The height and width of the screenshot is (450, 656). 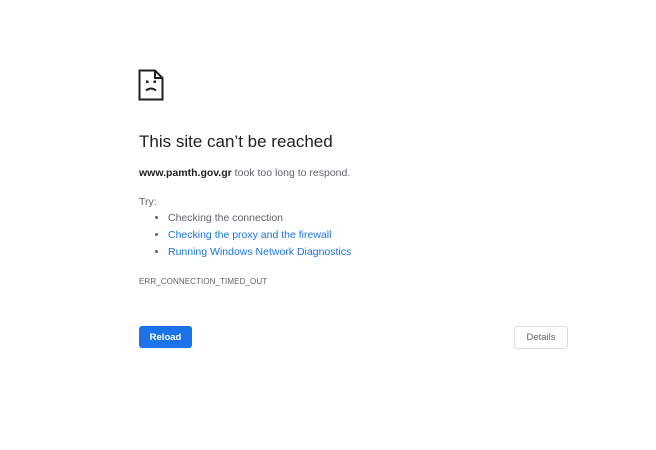 I want to click on error-code: ERR_CONNECTION_TIMED_OUT, so click(x=203, y=281).